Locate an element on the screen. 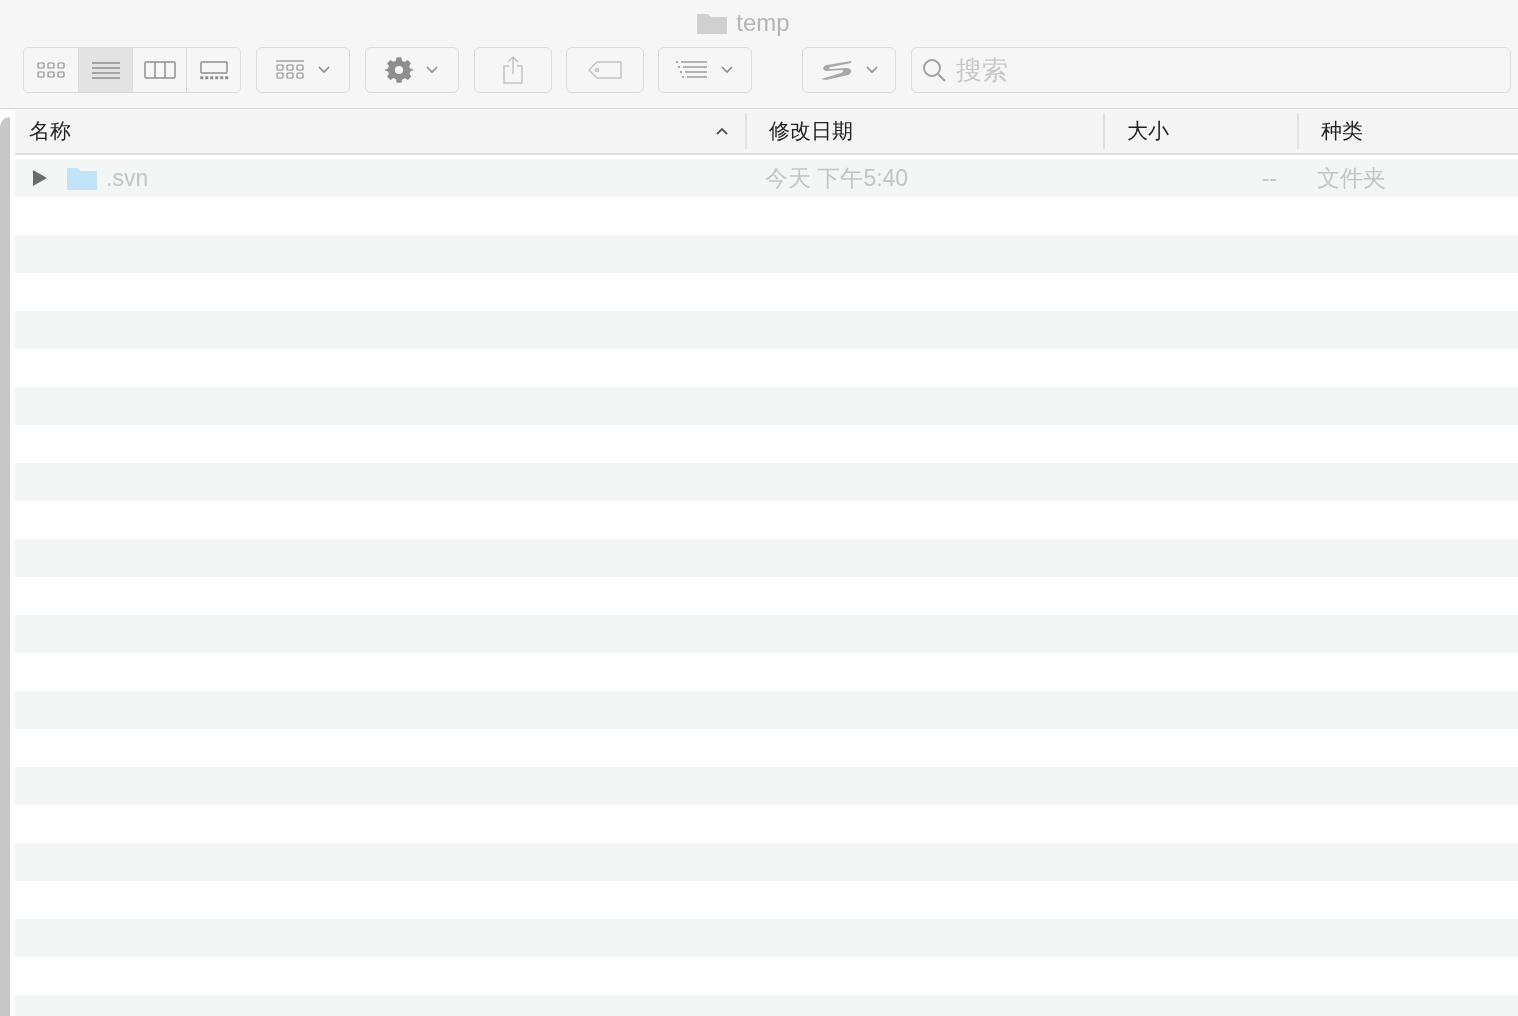  sort-button is located at coordinates (705, 70).